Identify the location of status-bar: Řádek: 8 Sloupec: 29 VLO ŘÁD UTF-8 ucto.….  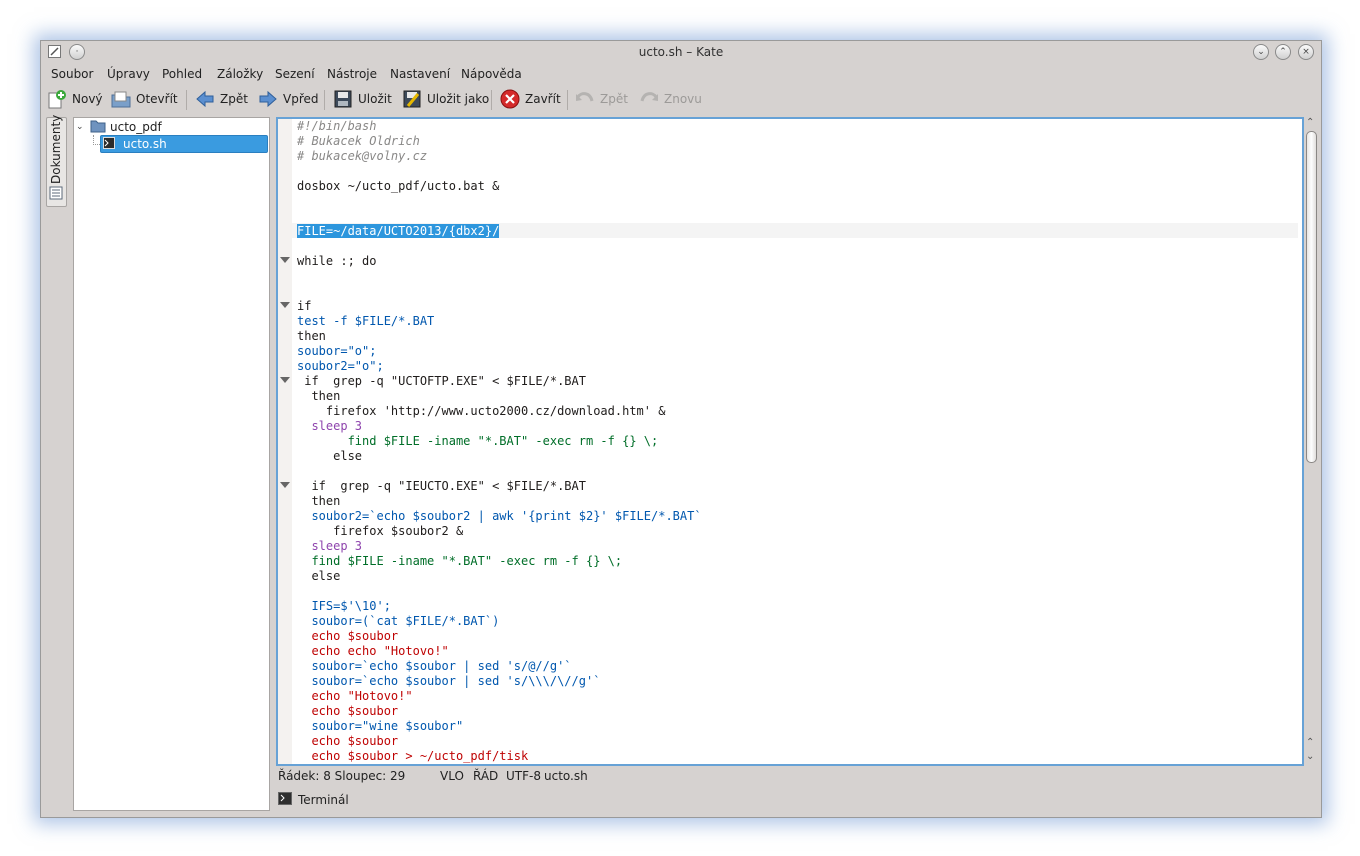
(628, 777).